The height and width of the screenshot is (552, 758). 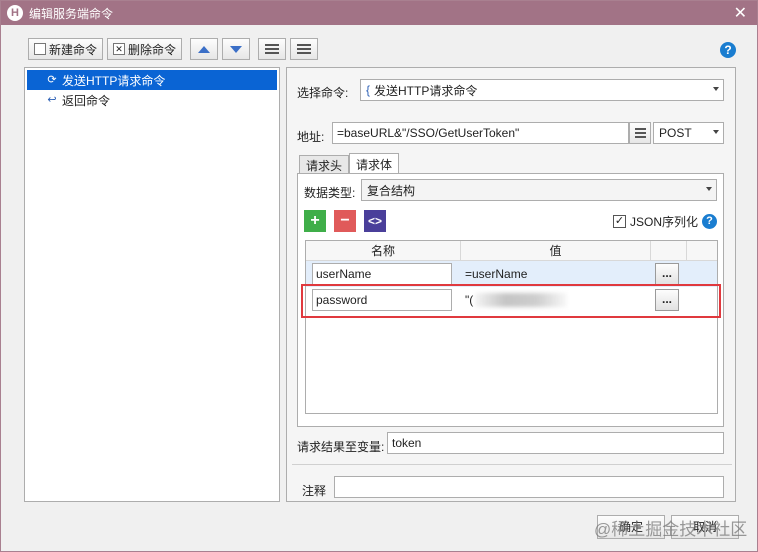 I want to click on grid-header: 名称 值, so click(x=511, y=251).